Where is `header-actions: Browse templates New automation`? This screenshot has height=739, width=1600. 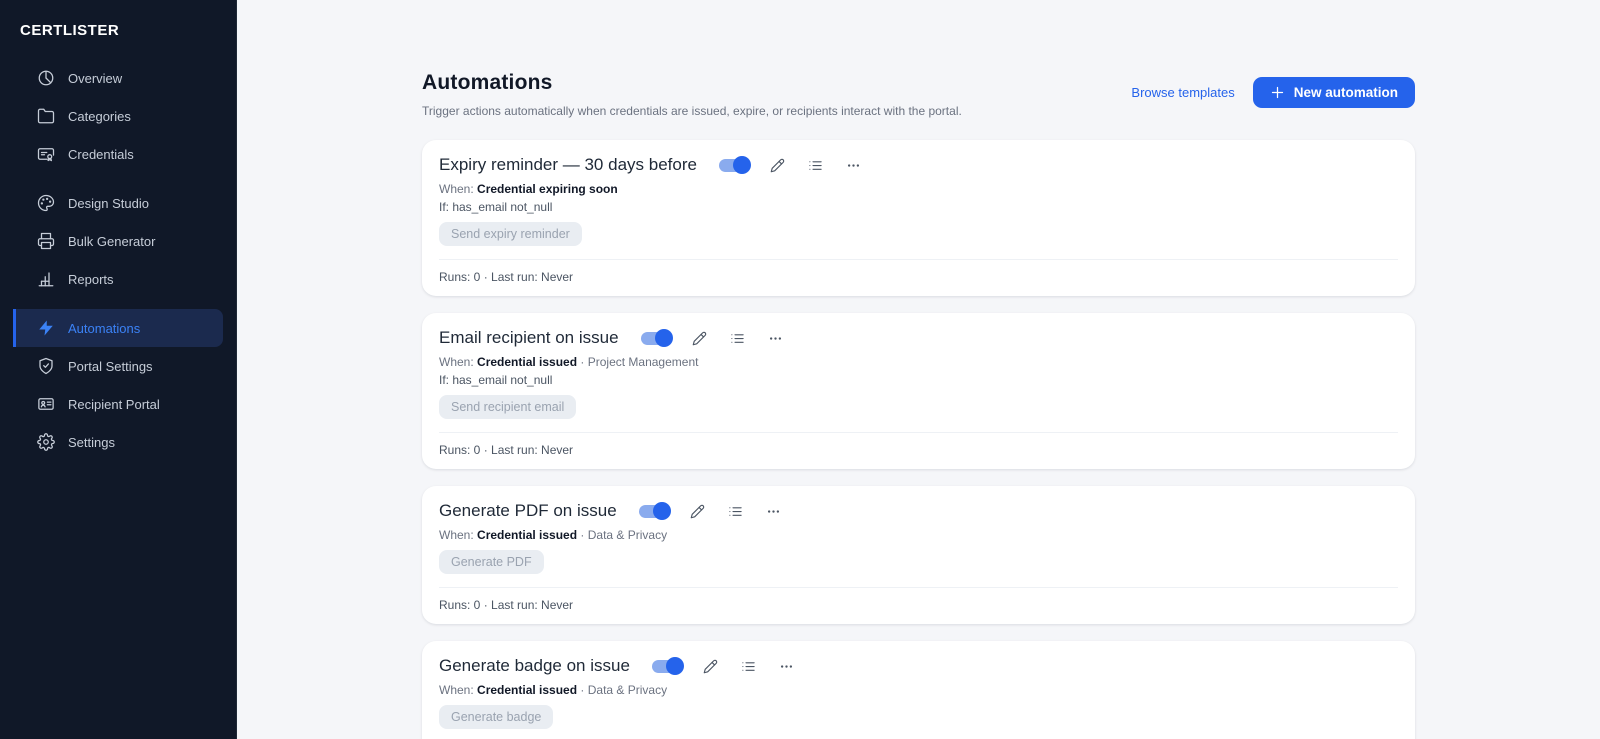
header-actions: Browse templates New automation is located at coordinates (1273, 92).